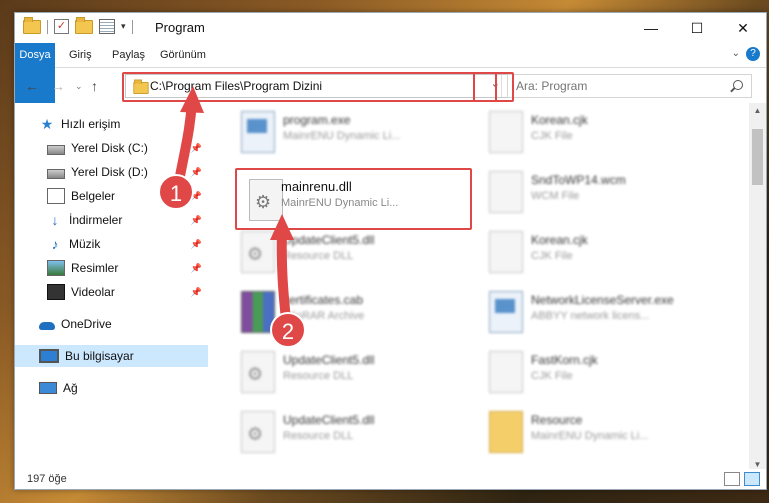  I want to click on step-one-callout: 1, so click(176, 192).